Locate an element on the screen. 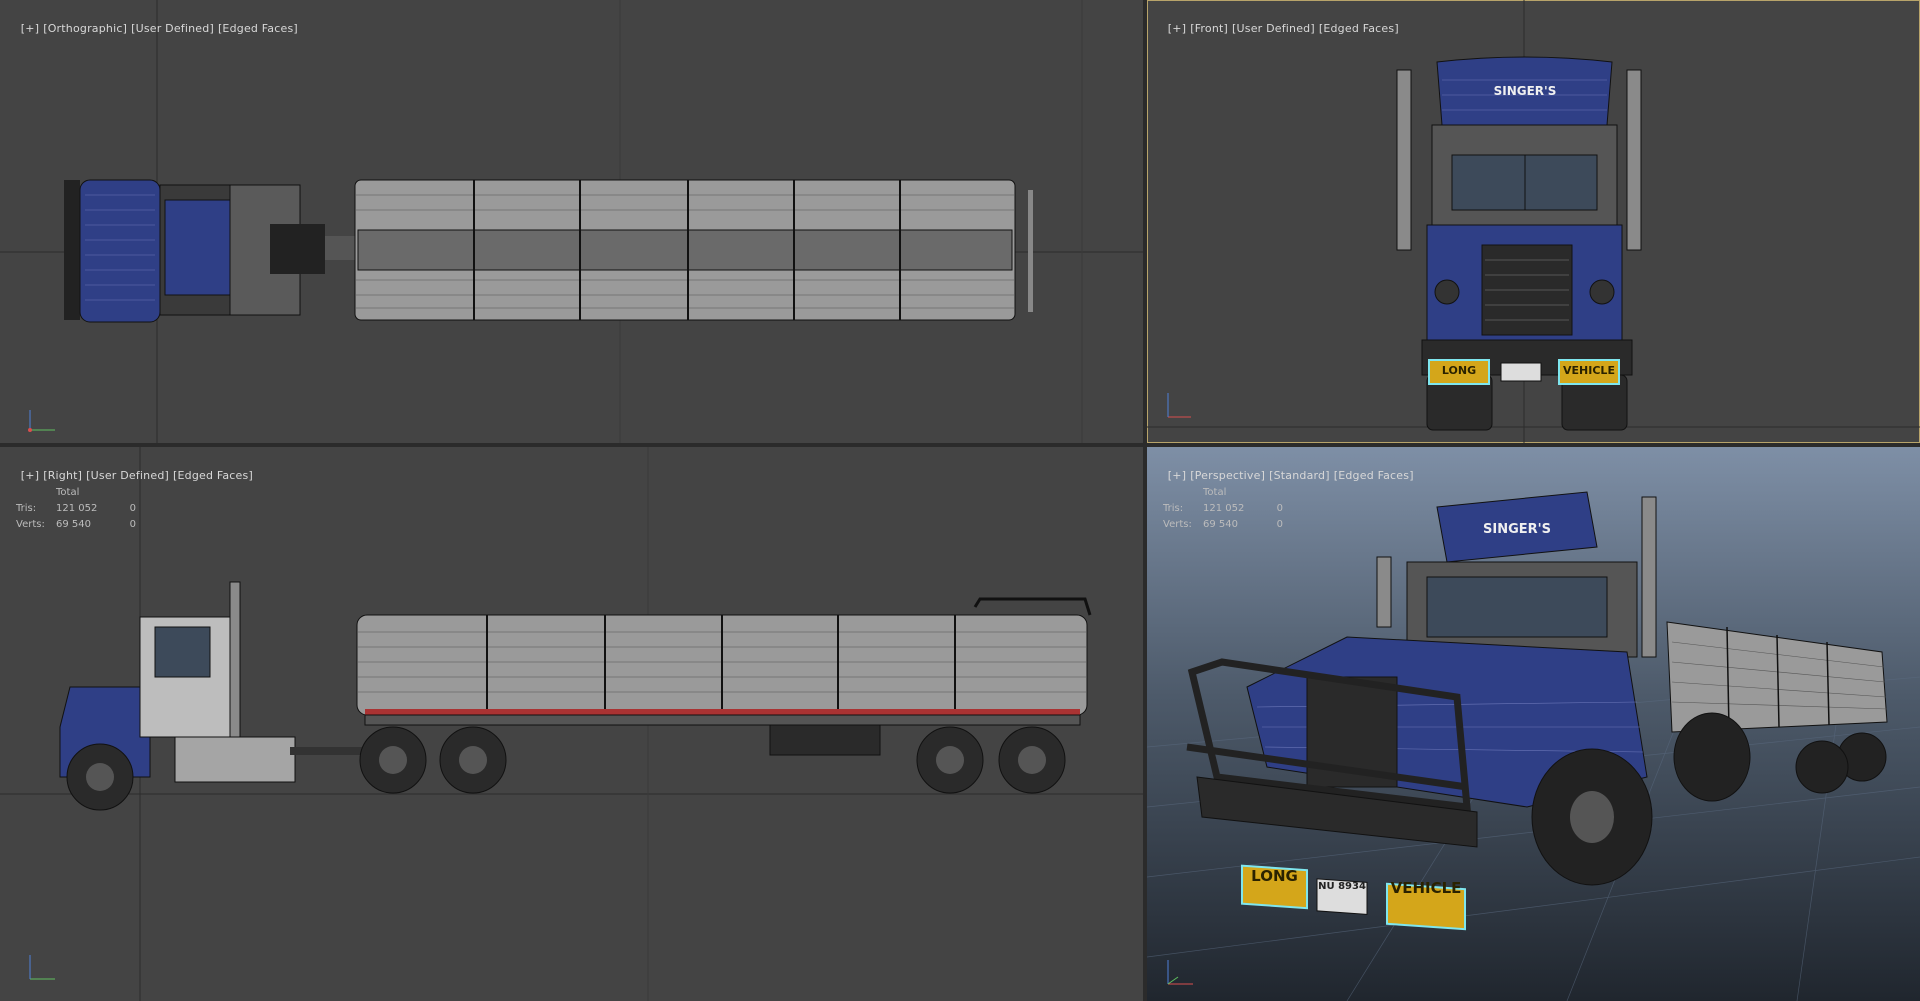 The image size is (1920, 1001). front-plate-left: LONG is located at coordinates (1459, 370).